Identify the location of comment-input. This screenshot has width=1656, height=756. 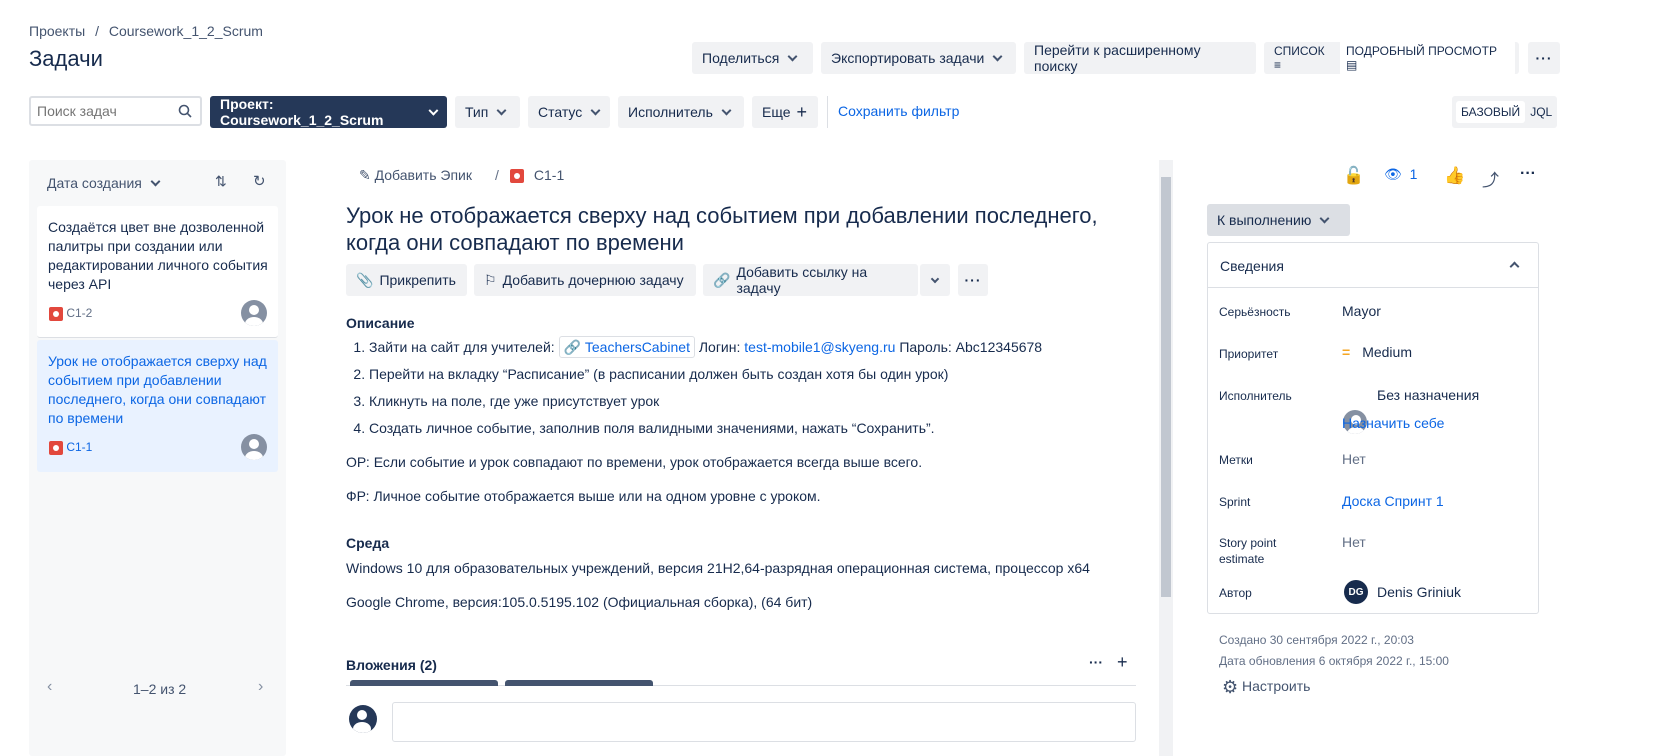
(764, 722).